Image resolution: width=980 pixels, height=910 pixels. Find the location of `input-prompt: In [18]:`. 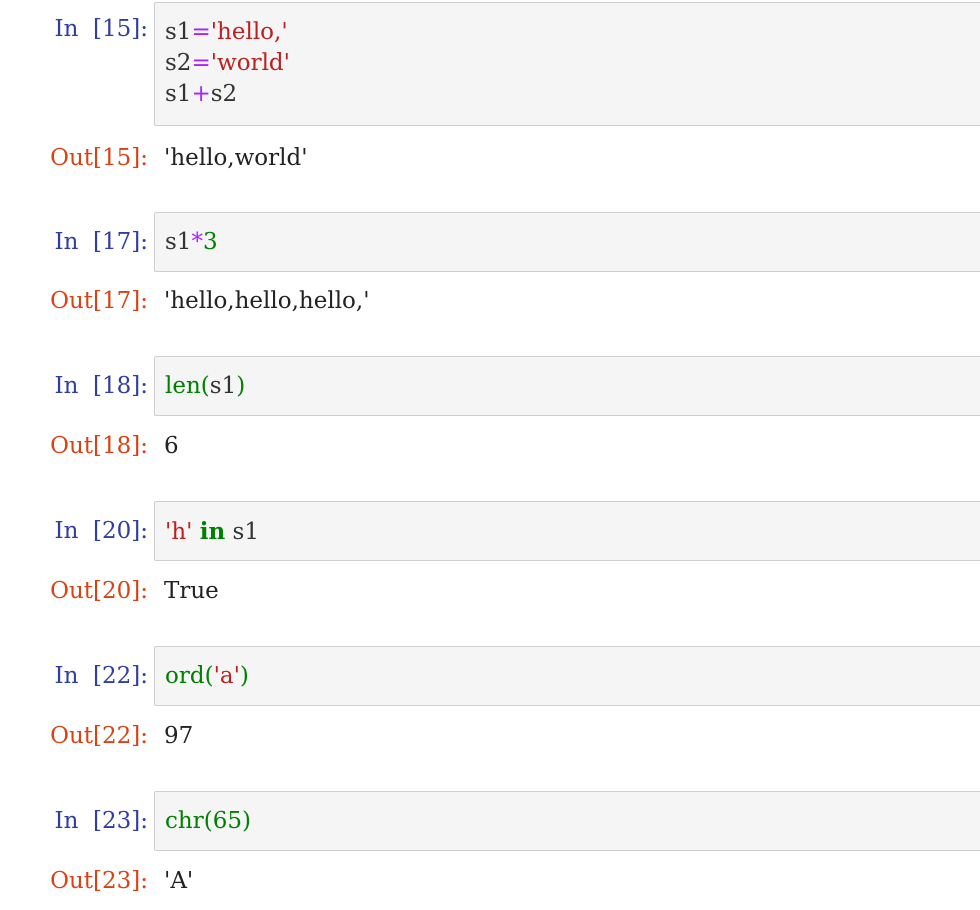

input-prompt: In [18]: is located at coordinates (101, 386).